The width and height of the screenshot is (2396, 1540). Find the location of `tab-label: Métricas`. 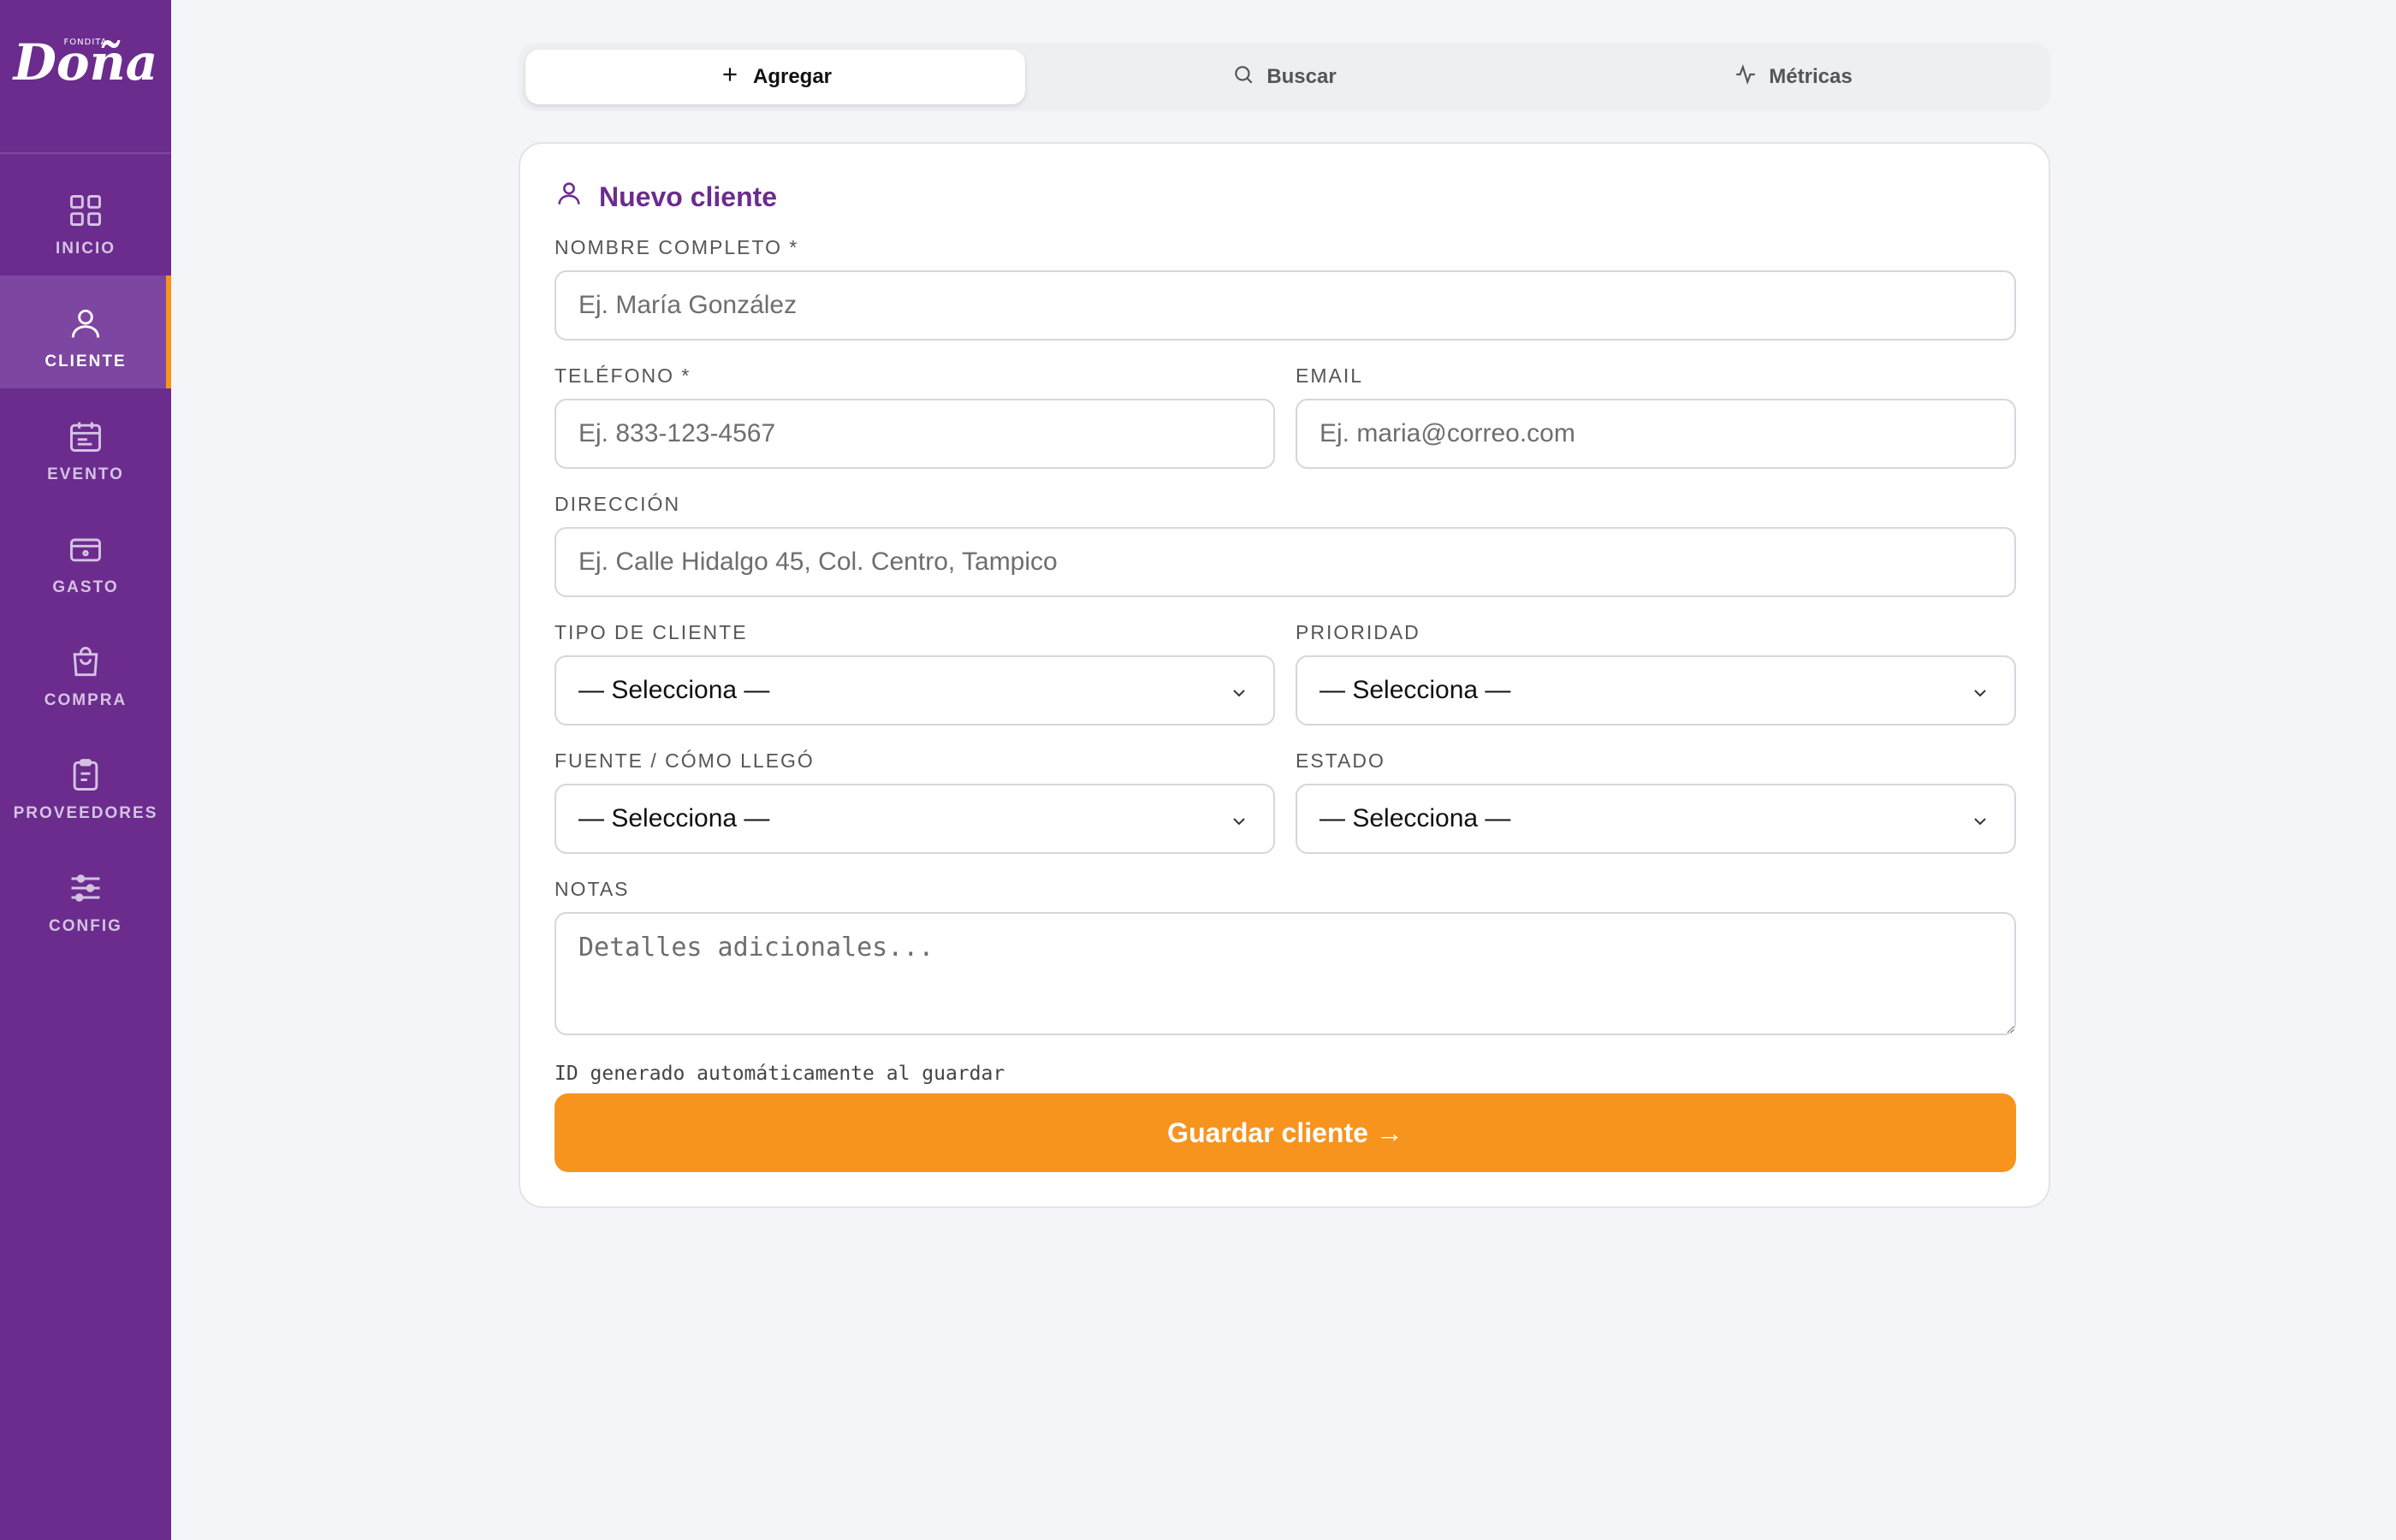

tab-label: Métricas is located at coordinates (1811, 76).